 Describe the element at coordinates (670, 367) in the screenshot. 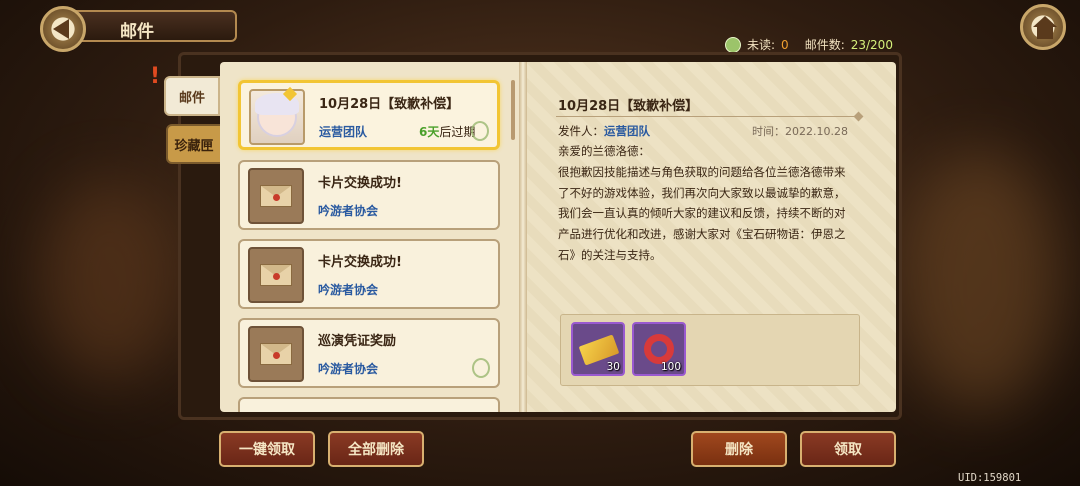

I see `attachment-qty: 100` at that location.